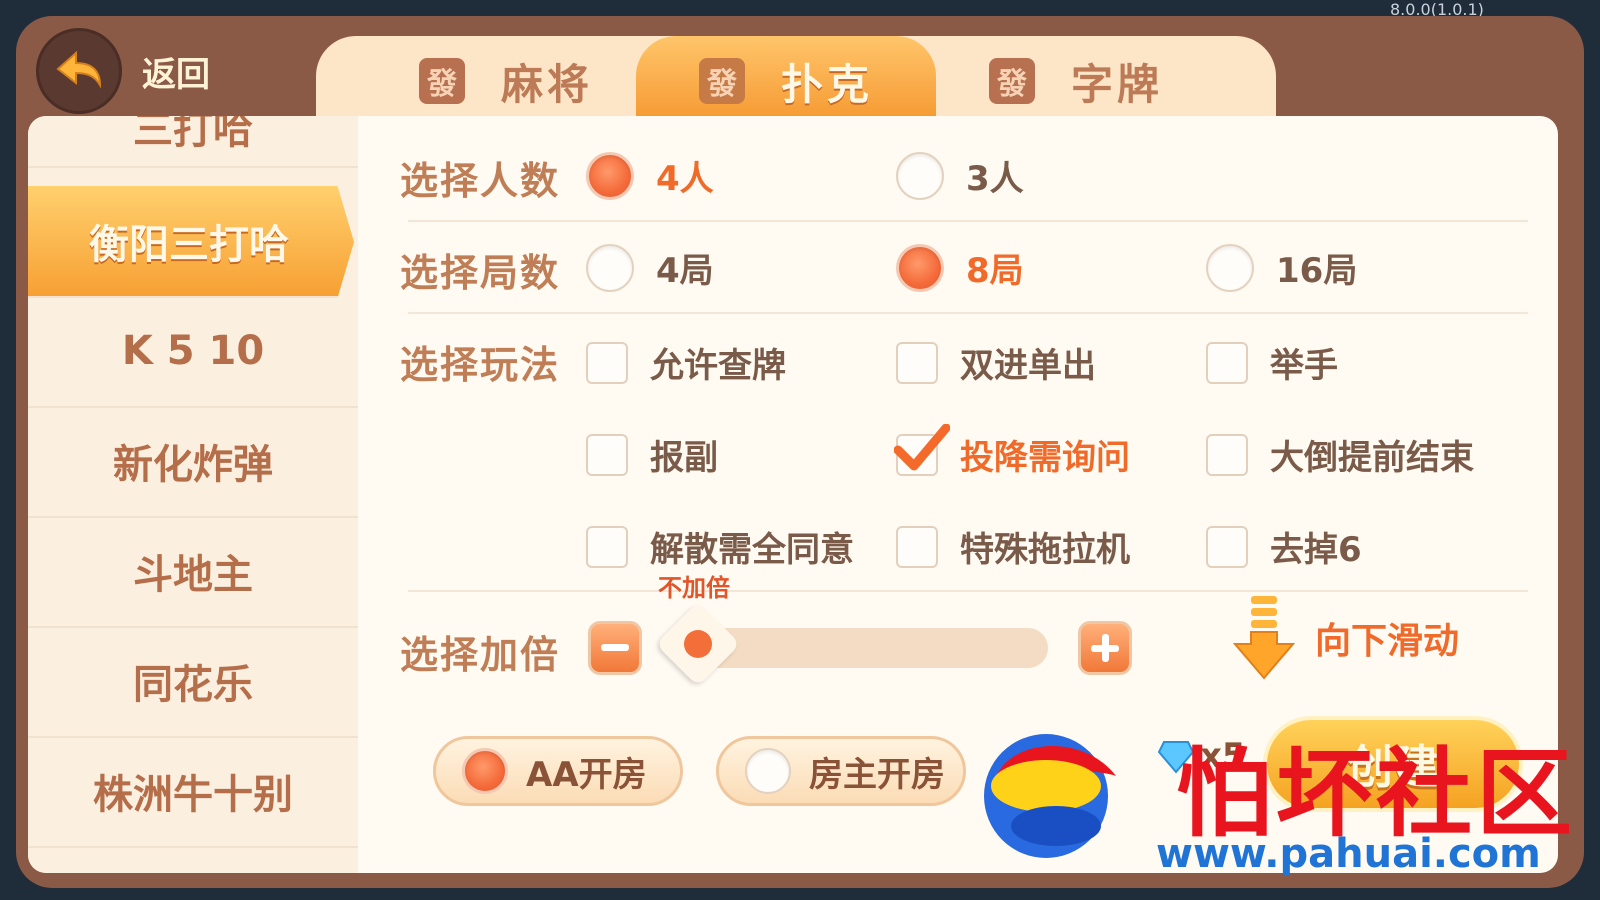  What do you see at coordinates (995, 179) in the screenshot?
I see `option-label: 3人` at bounding box center [995, 179].